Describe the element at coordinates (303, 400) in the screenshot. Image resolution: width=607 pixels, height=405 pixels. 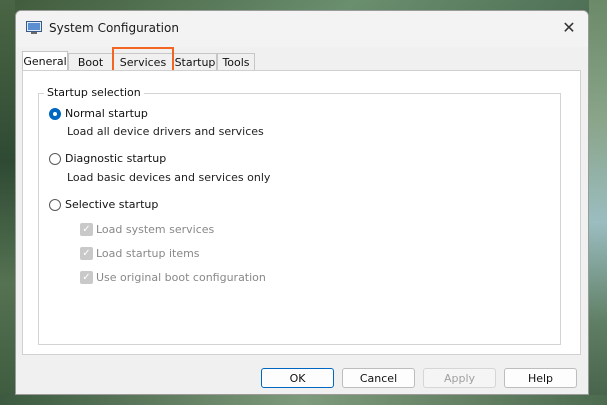
I see `desktop-background-bottom` at that location.